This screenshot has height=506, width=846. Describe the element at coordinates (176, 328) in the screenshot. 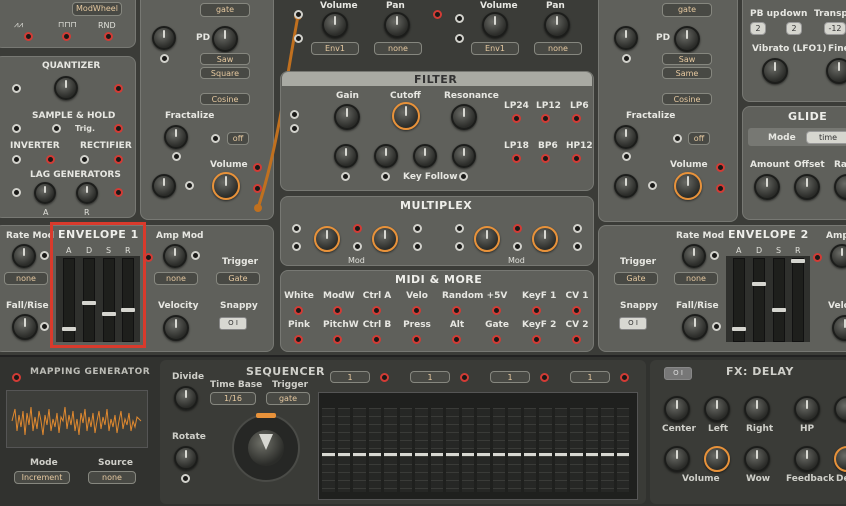

I see `env1-velocity-knob` at that location.